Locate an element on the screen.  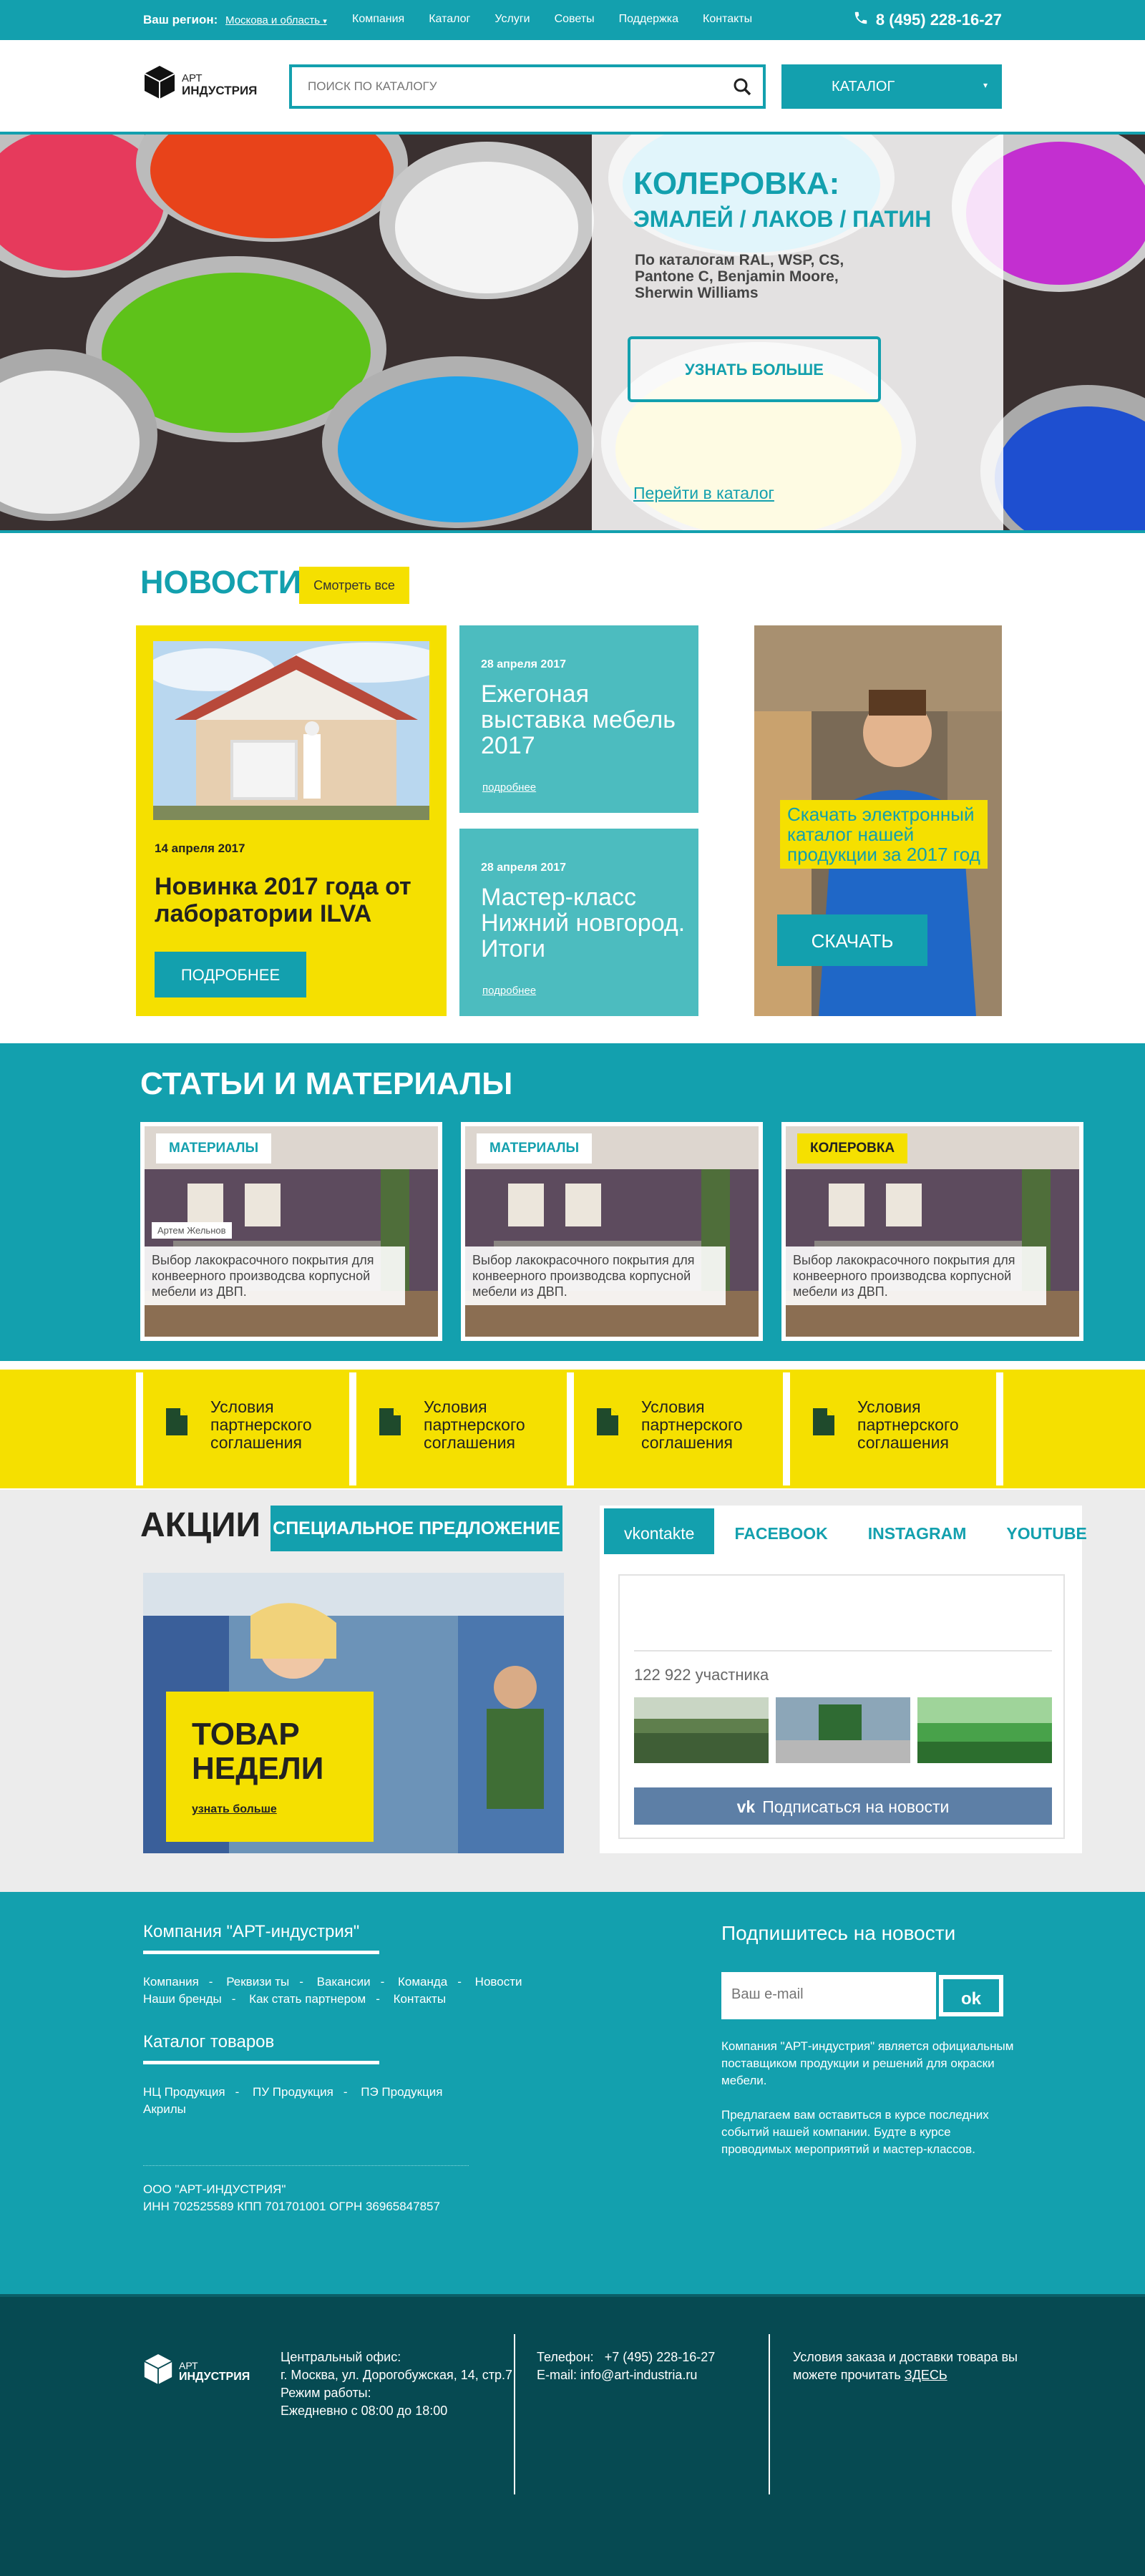
footer-link: ПУ Продукция is located at coordinates (293, 2092).